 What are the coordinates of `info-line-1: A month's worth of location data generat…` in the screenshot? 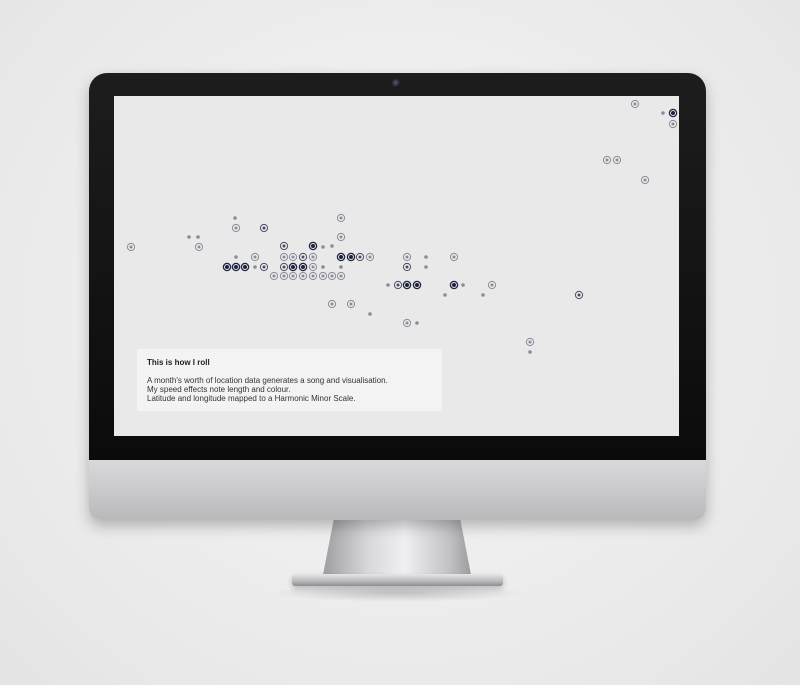 It's located at (267, 380).